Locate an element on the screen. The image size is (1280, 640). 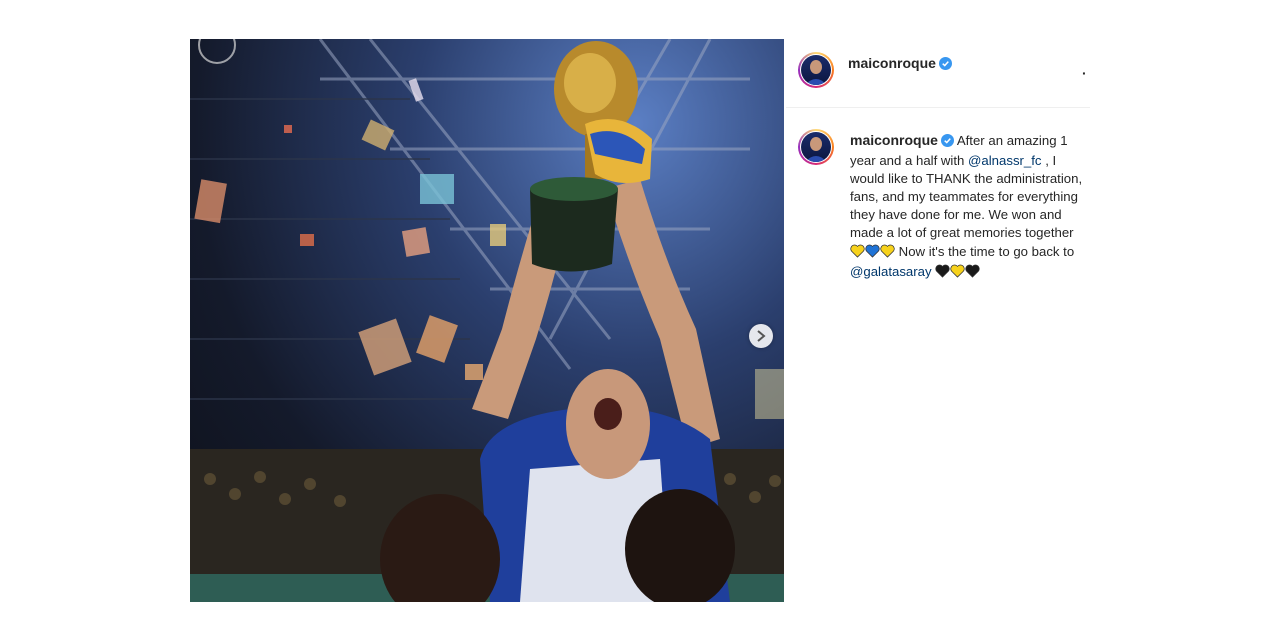
caption-username: maiconroque is located at coordinates (894, 140).